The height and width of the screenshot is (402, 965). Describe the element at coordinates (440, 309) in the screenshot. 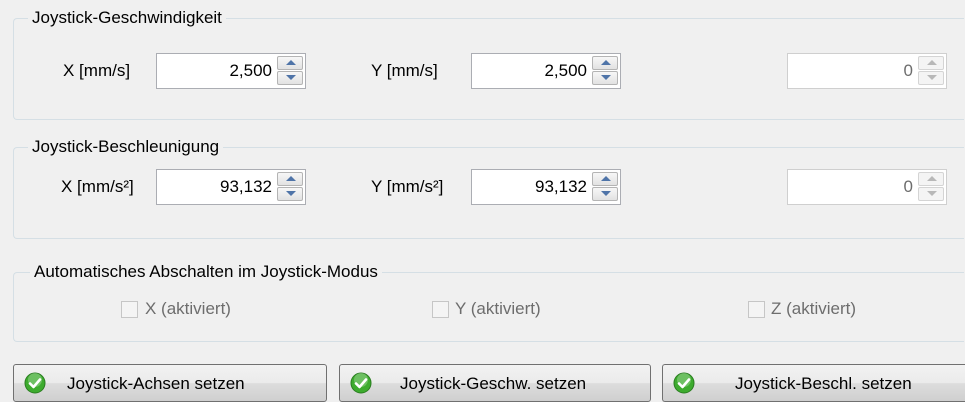

I see `auto-off-y-checkbox` at that location.